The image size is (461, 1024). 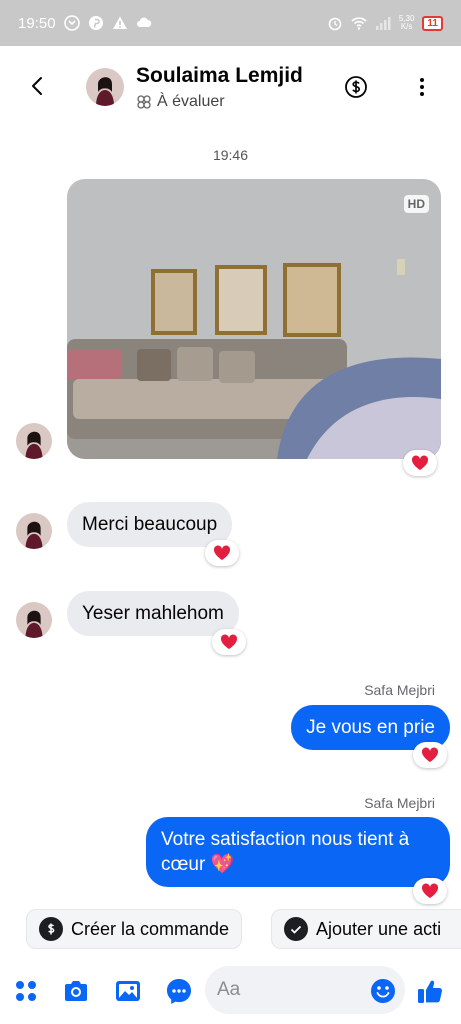 What do you see at coordinates (71, 23) in the screenshot?
I see `download-icon` at bounding box center [71, 23].